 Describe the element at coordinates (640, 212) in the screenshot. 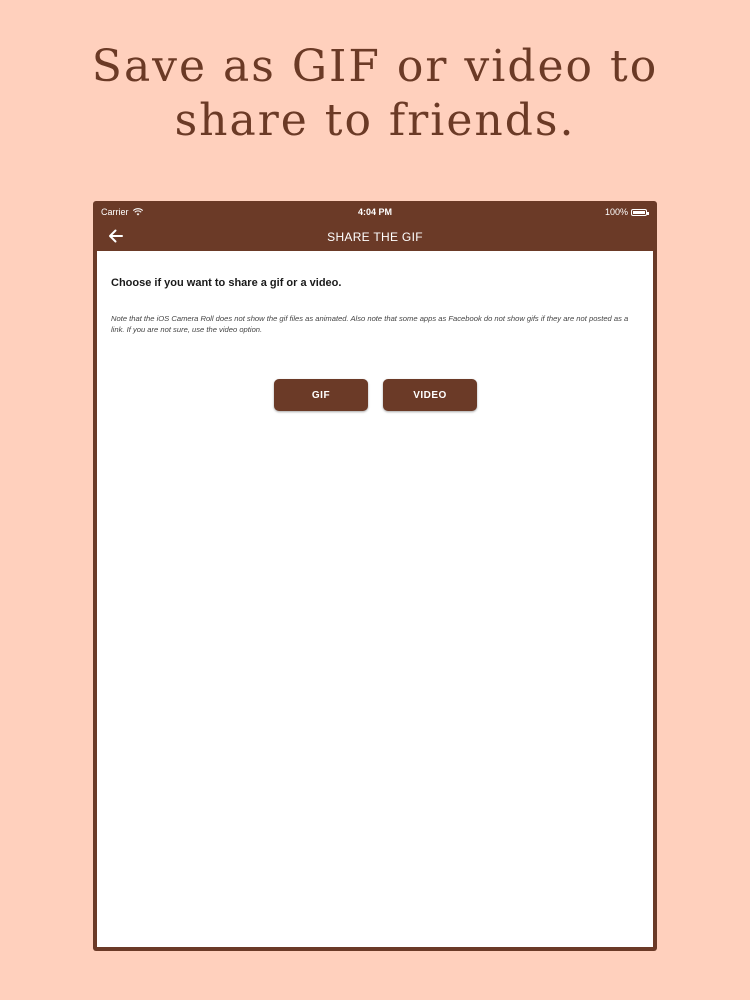

I see `battery-icon` at that location.